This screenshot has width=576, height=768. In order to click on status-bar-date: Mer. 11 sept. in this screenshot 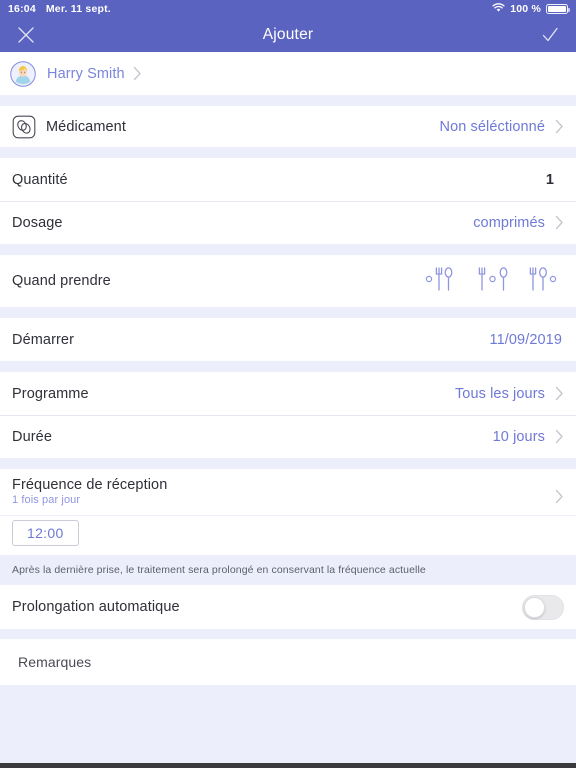, I will do `click(78, 9)`.